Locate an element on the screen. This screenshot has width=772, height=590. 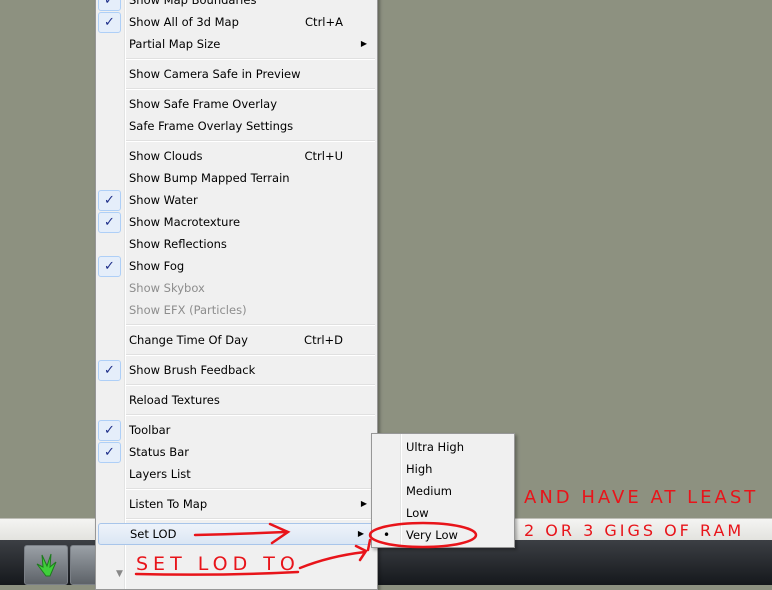
arrow-to-submenu is located at coordinates (242, 533).